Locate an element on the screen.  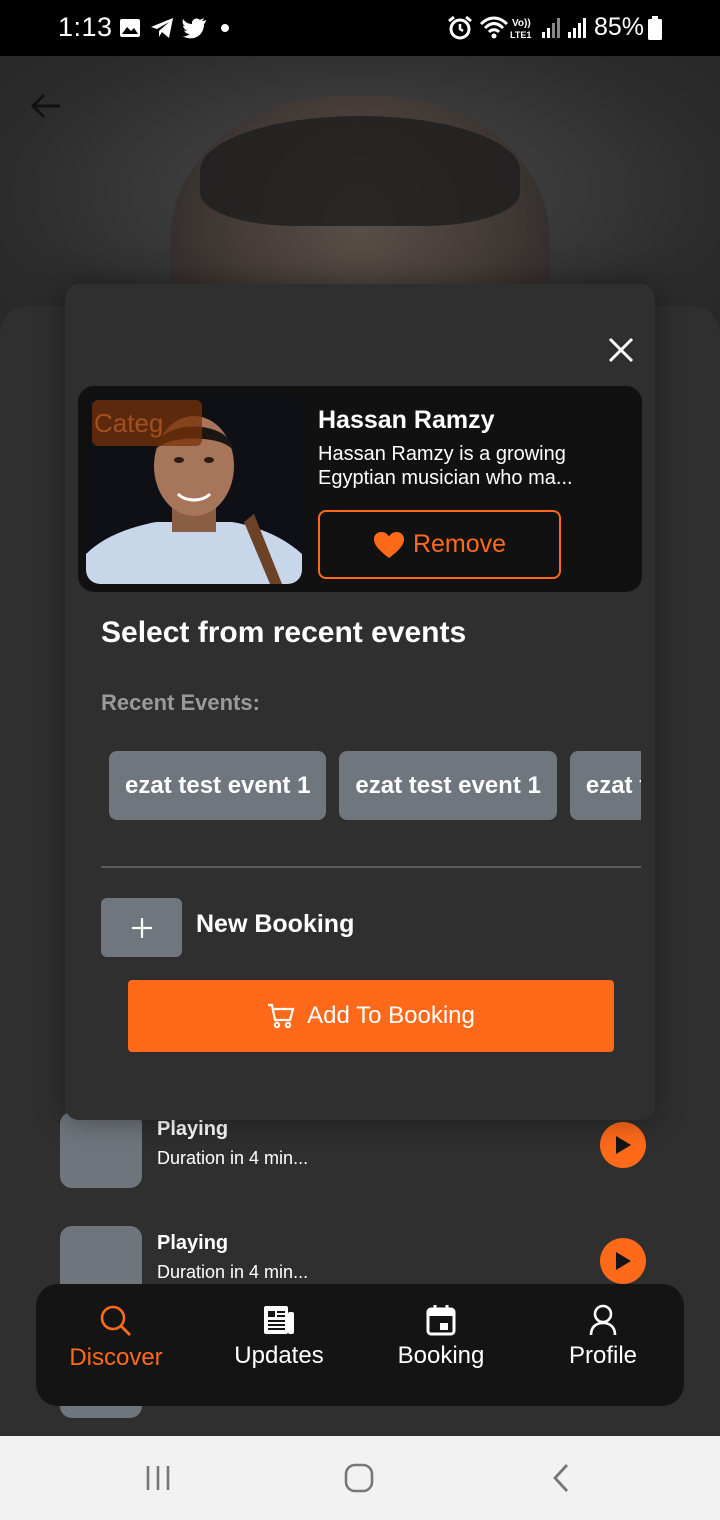
dot-icon is located at coordinates (225, 28).